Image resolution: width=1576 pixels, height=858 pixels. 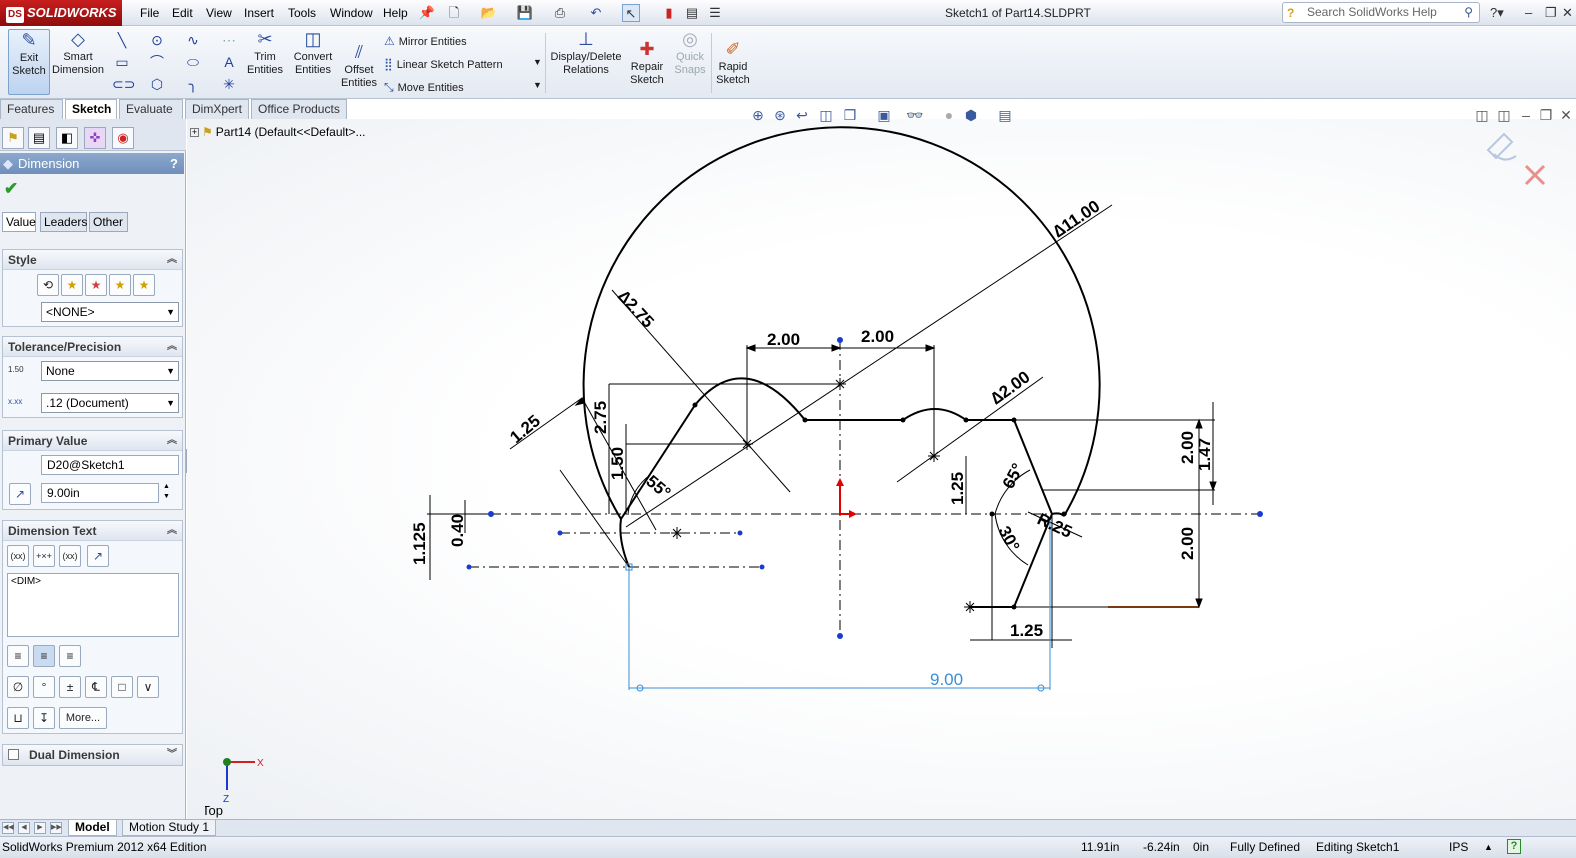 What do you see at coordinates (70, 556) in the screenshot?
I see `inspection-dimension-icon: (xx)` at bounding box center [70, 556].